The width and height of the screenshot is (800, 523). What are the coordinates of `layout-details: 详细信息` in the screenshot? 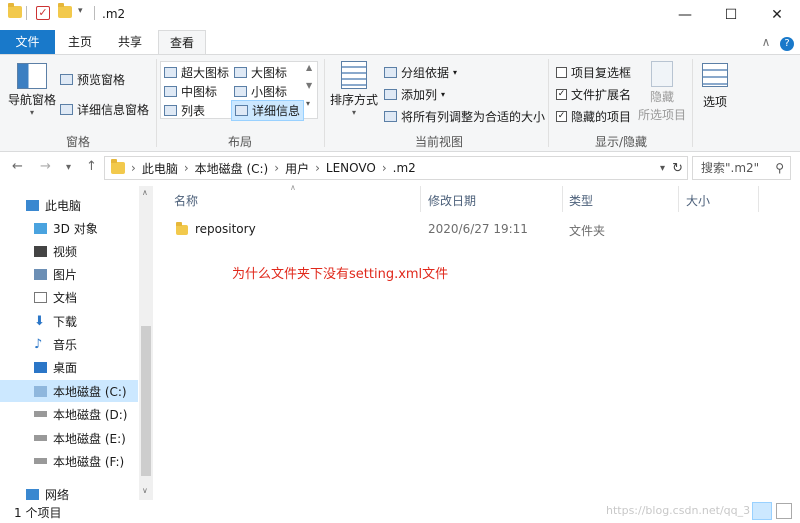 It's located at (268, 110).